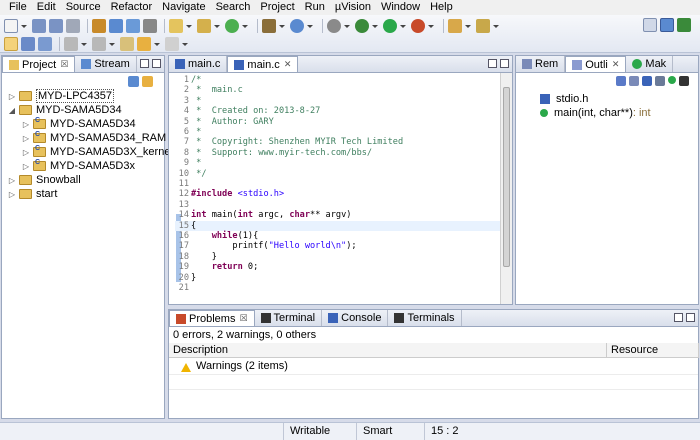  What do you see at coordinates (11, 26) in the screenshot?
I see `new-file-icon` at bounding box center [11, 26].